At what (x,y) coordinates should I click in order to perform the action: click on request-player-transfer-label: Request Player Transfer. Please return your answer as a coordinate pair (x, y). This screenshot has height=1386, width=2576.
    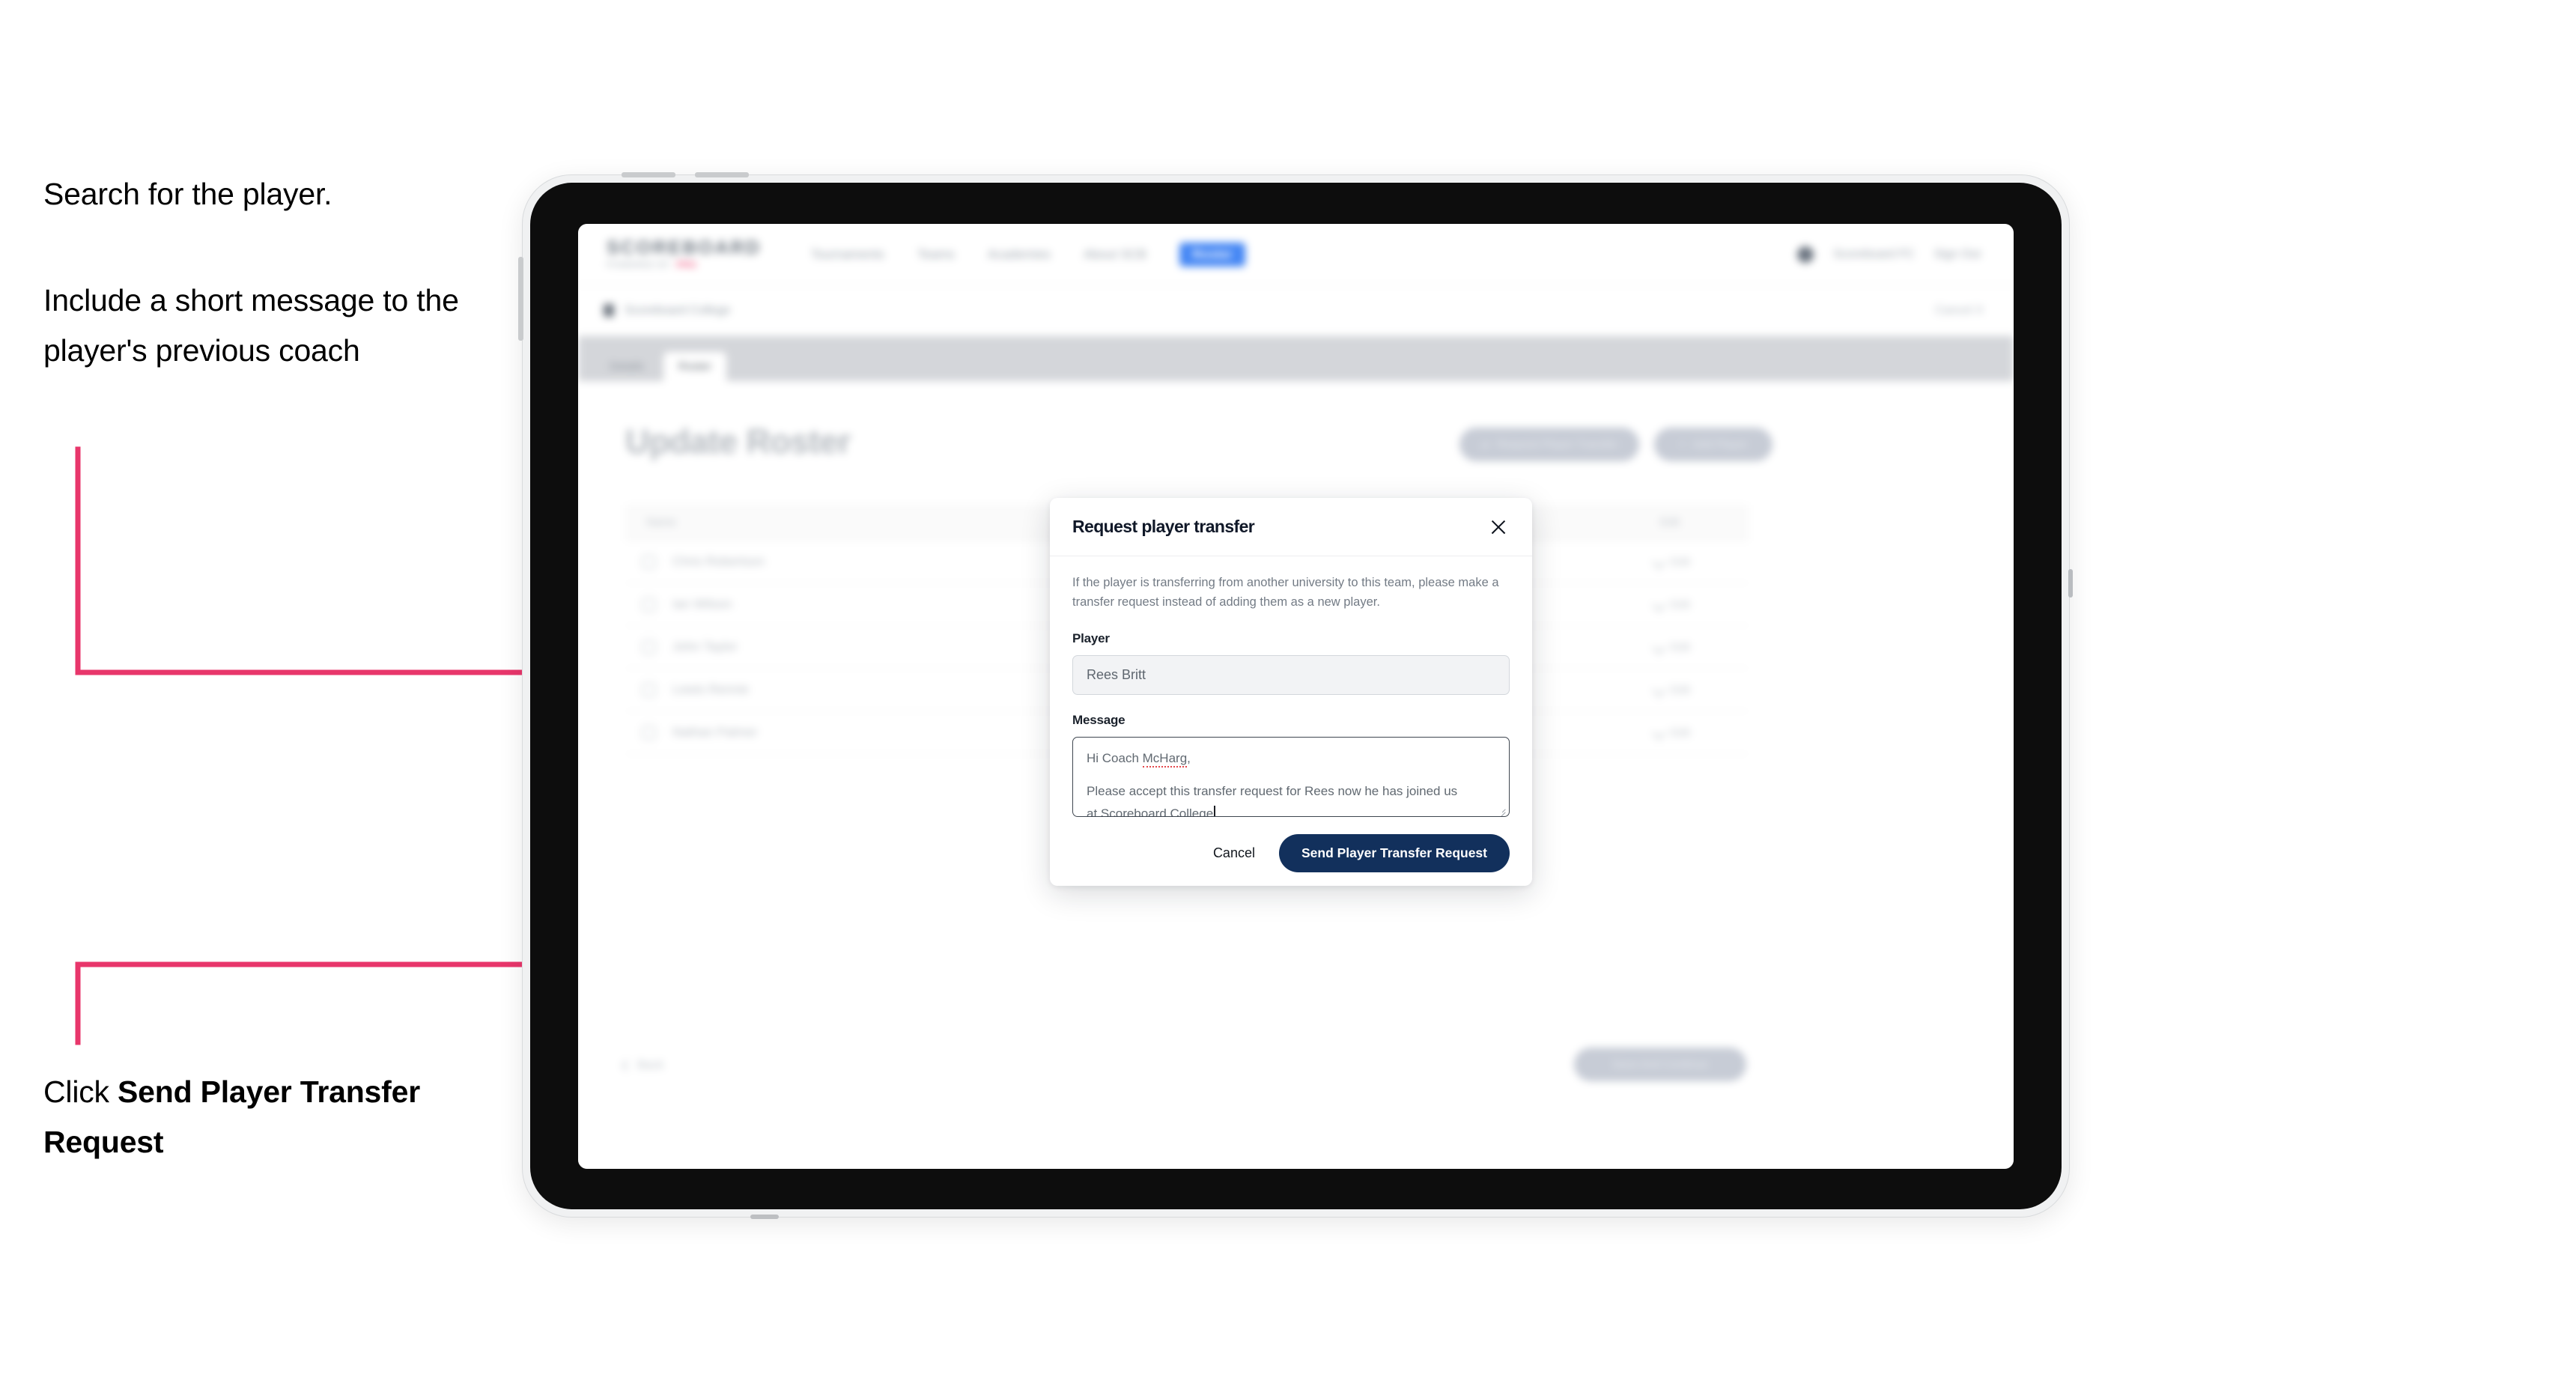
    Looking at the image, I should click on (1557, 444).